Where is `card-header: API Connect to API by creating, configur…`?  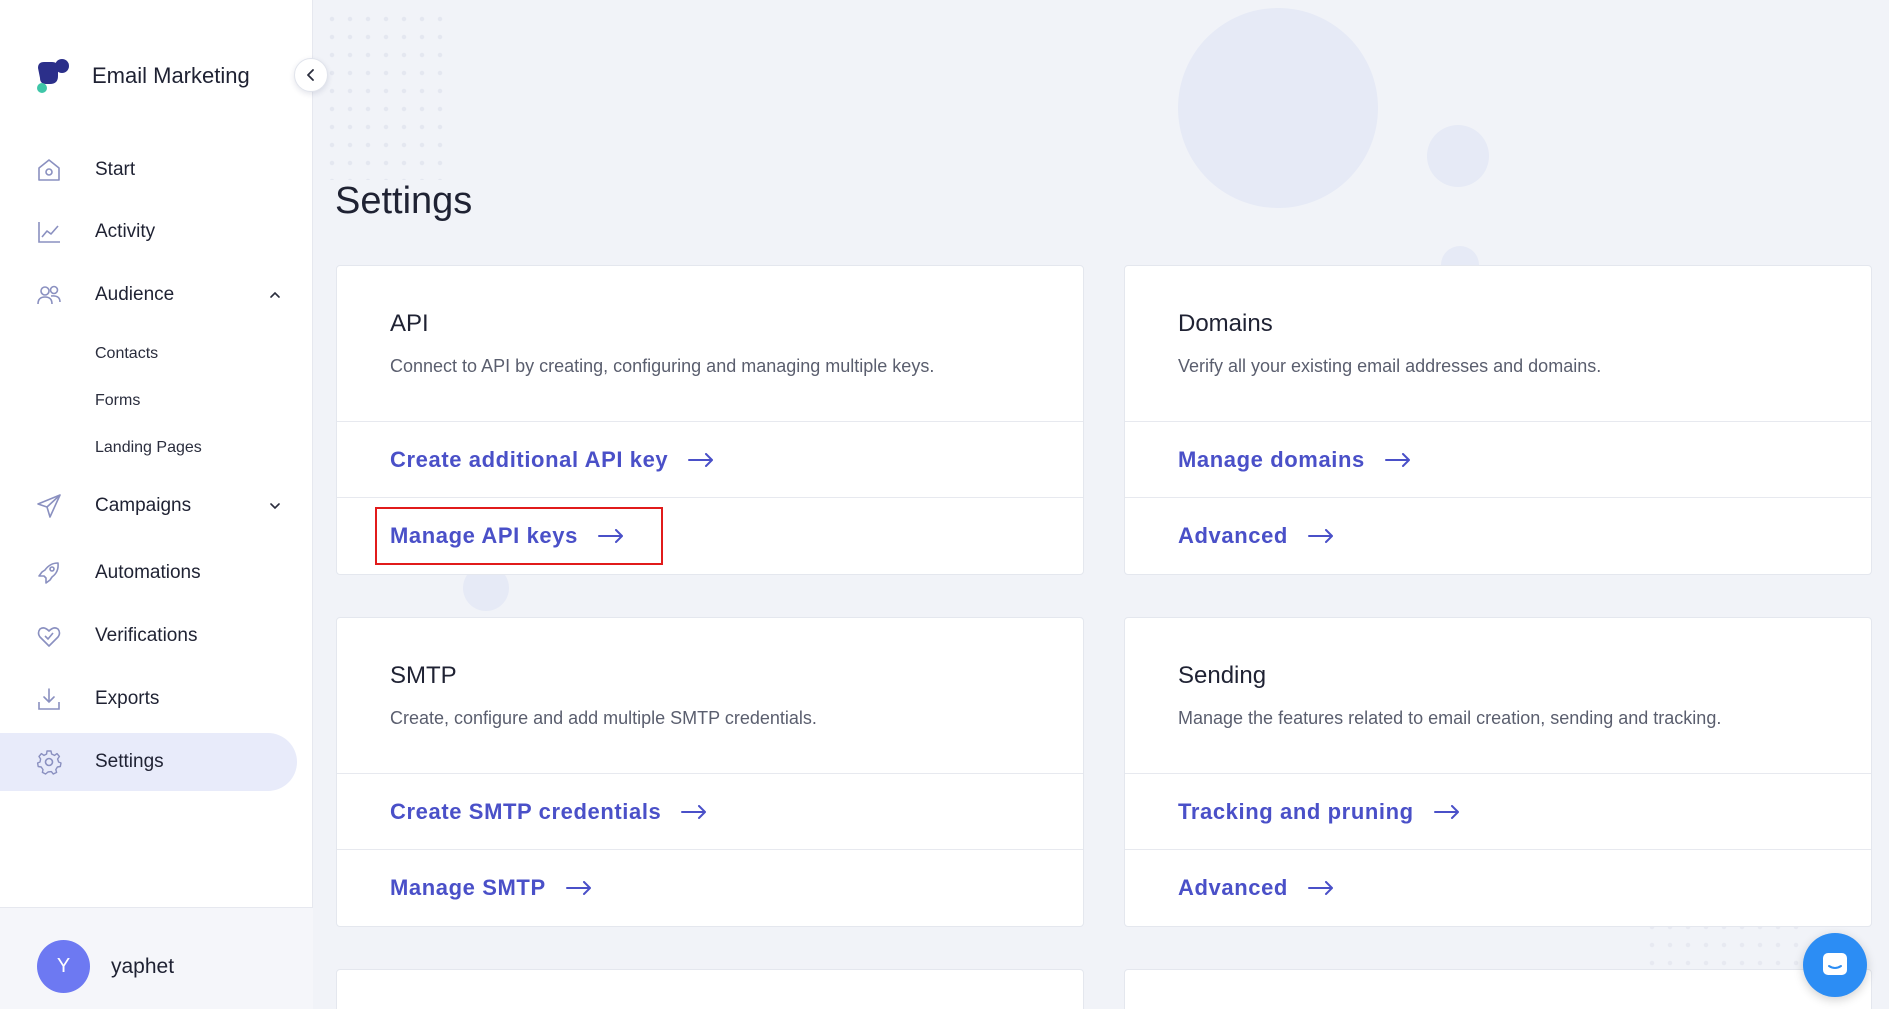
card-header: API Connect to API by creating, configur… is located at coordinates (710, 344).